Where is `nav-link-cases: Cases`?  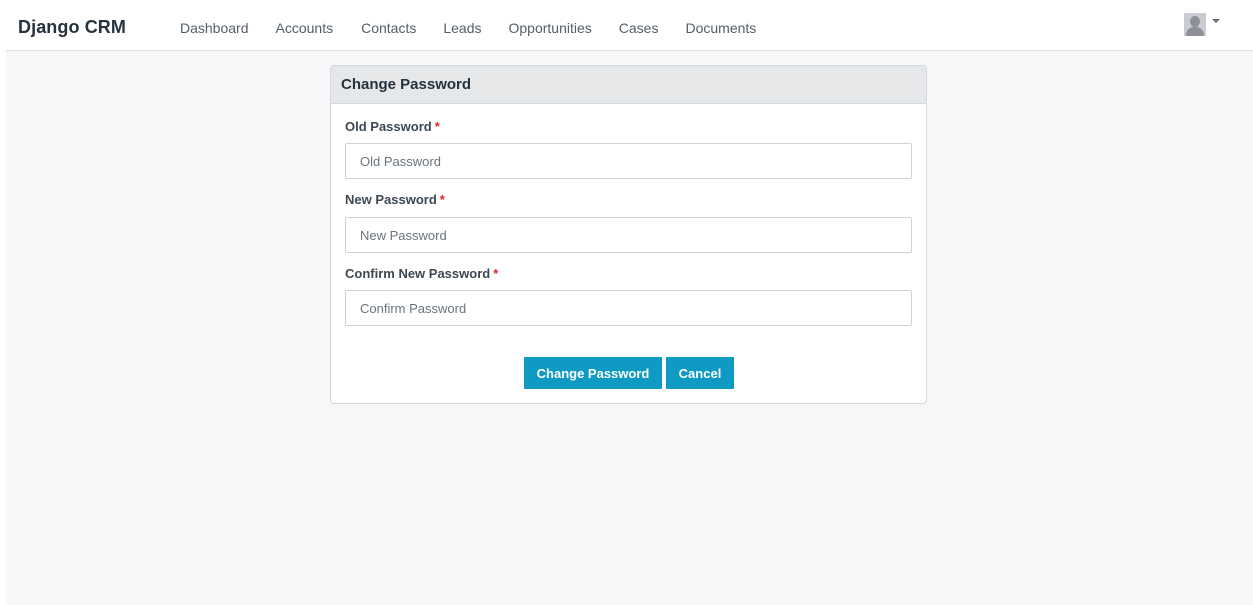
nav-link-cases: Cases is located at coordinates (639, 28).